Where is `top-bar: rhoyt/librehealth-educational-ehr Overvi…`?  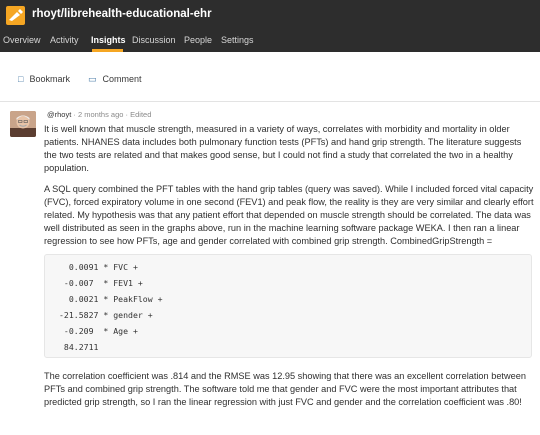
top-bar: rhoyt/librehealth-educational-ehr Overvi… is located at coordinates (270, 26).